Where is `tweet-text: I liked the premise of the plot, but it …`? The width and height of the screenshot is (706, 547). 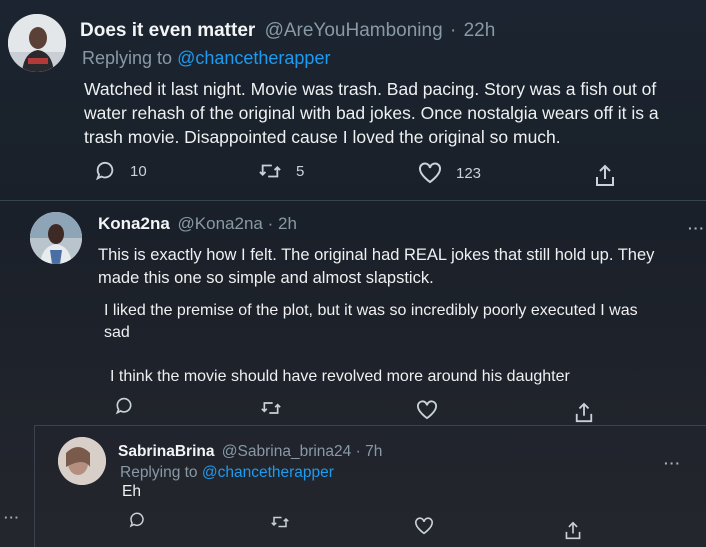
tweet-text: I liked the premise of the plot, but it … is located at coordinates (371, 322).